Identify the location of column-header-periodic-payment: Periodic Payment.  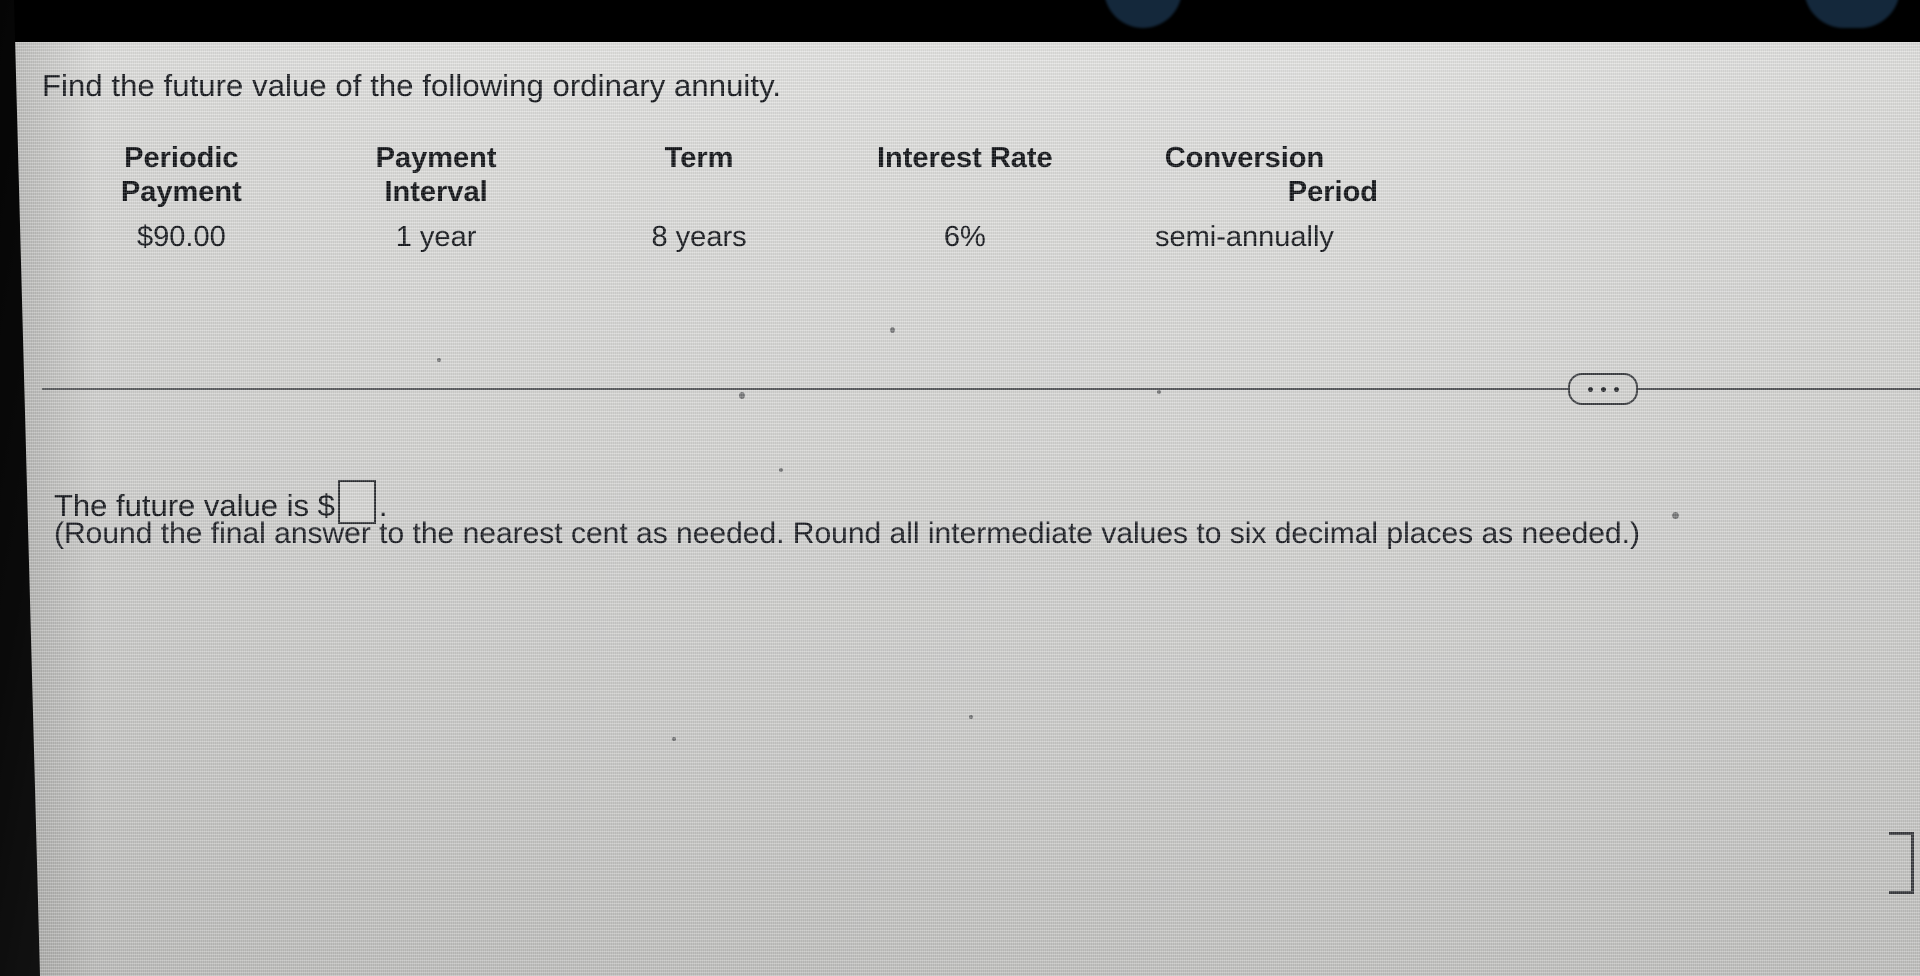
(181, 178).